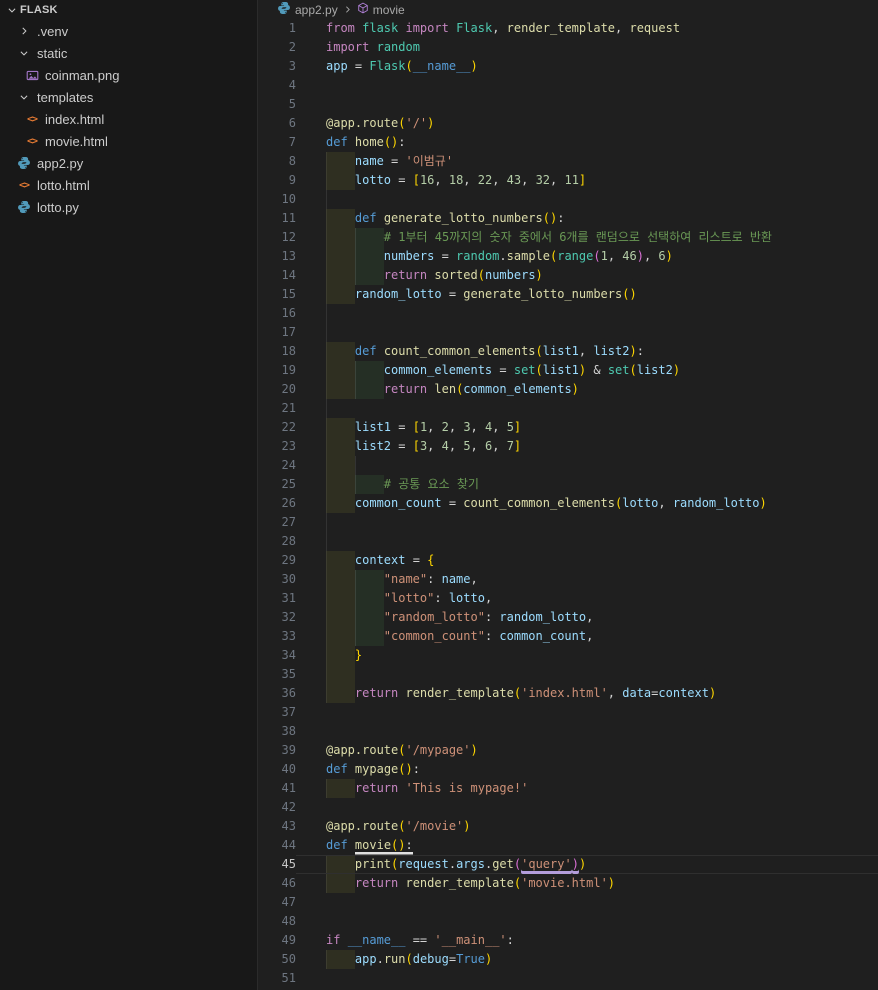 This screenshot has width=878, height=990. Describe the element at coordinates (568, 9) in the screenshot. I see `breadcrumb: app2.py movie` at that location.